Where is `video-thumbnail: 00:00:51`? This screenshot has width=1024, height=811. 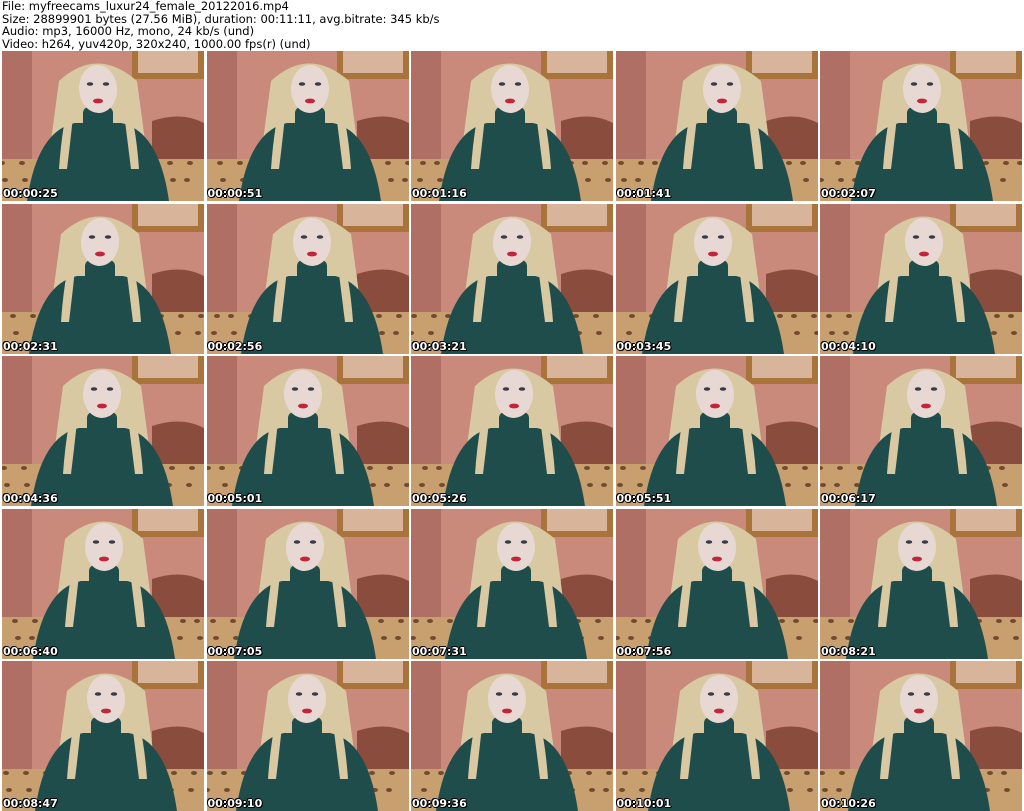 video-thumbnail: 00:00:51 is located at coordinates (307, 126).